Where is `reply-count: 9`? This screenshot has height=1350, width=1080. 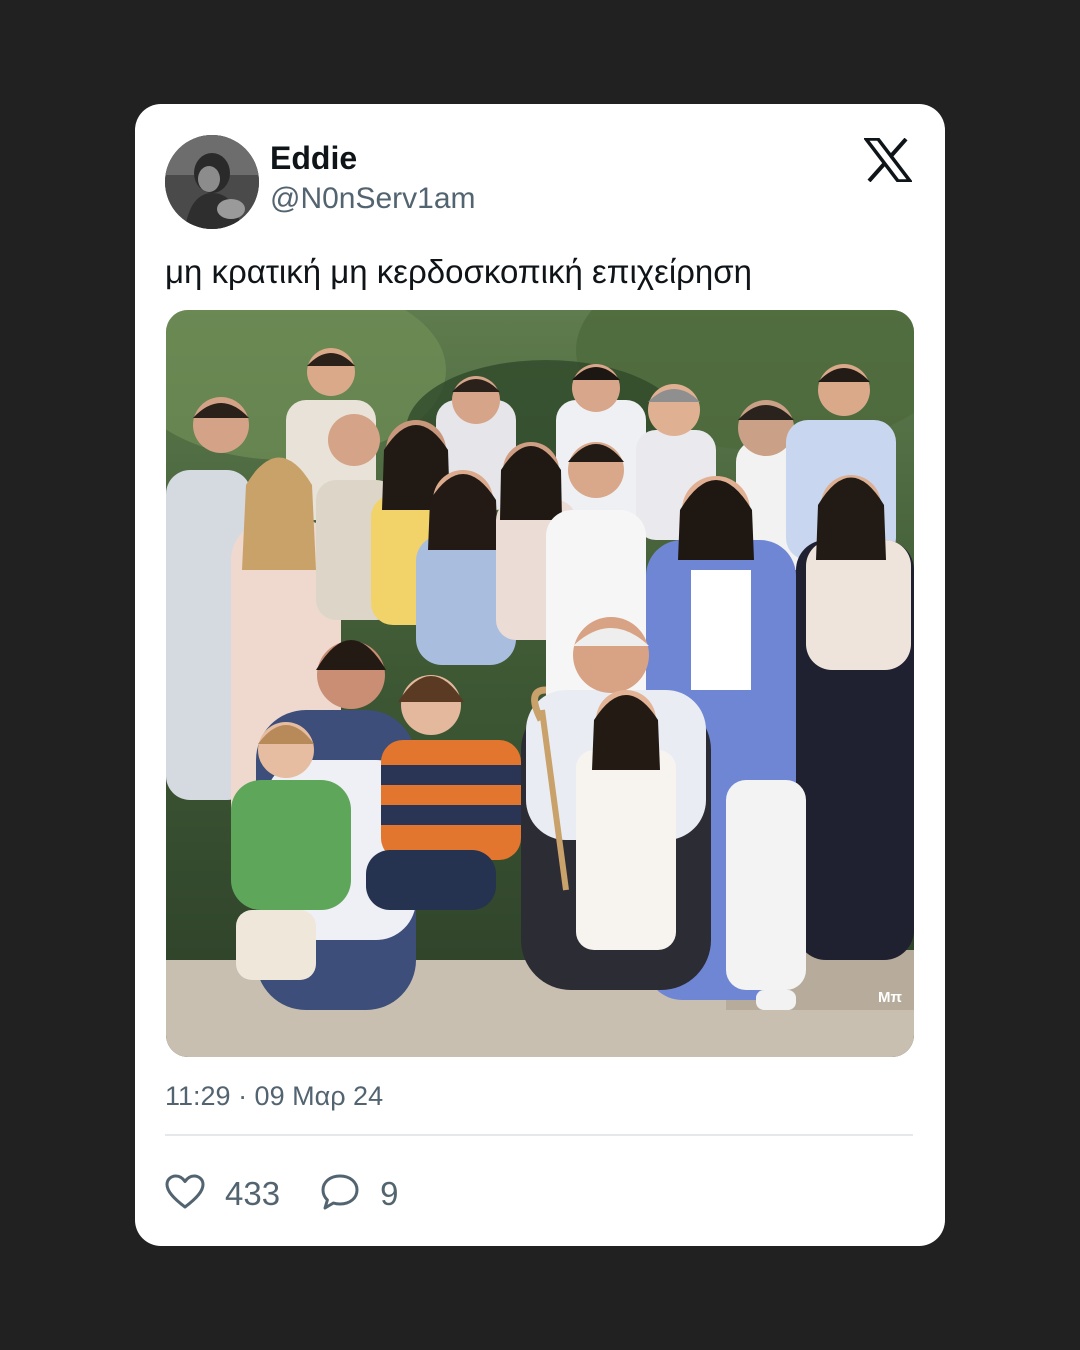 reply-count: 9 is located at coordinates (389, 1193).